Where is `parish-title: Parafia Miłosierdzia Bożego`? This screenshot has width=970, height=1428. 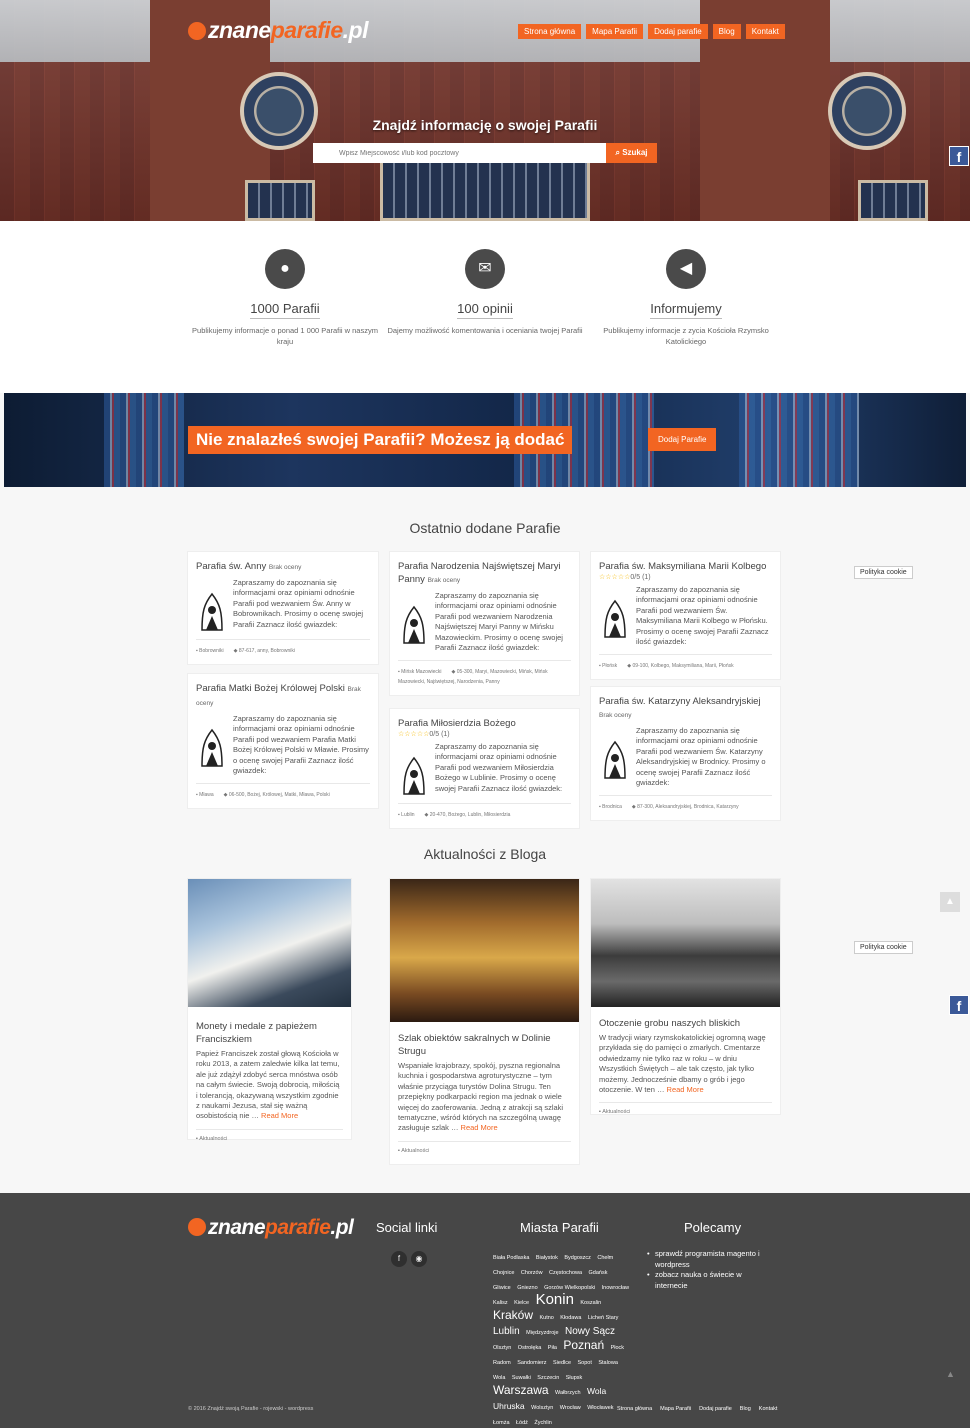 parish-title: Parafia Miłosierdzia Bożego is located at coordinates (484, 723).